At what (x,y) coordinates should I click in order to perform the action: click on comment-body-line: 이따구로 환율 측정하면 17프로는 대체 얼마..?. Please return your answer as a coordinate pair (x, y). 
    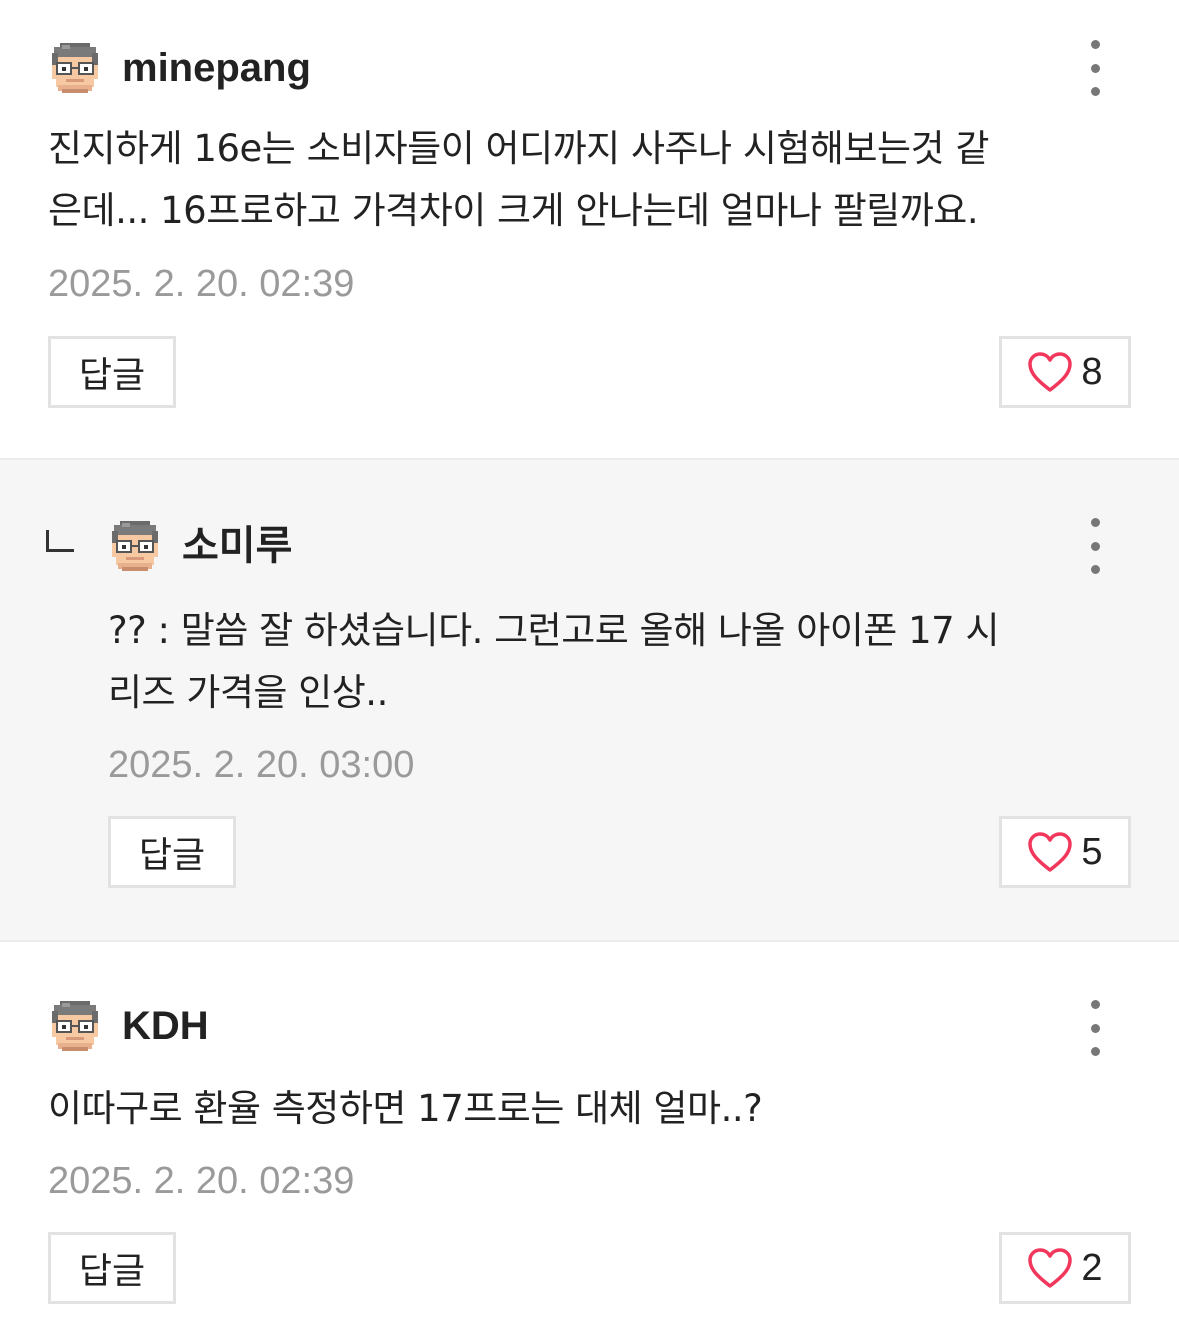
    Looking at the image, I should click on (405, 1108).